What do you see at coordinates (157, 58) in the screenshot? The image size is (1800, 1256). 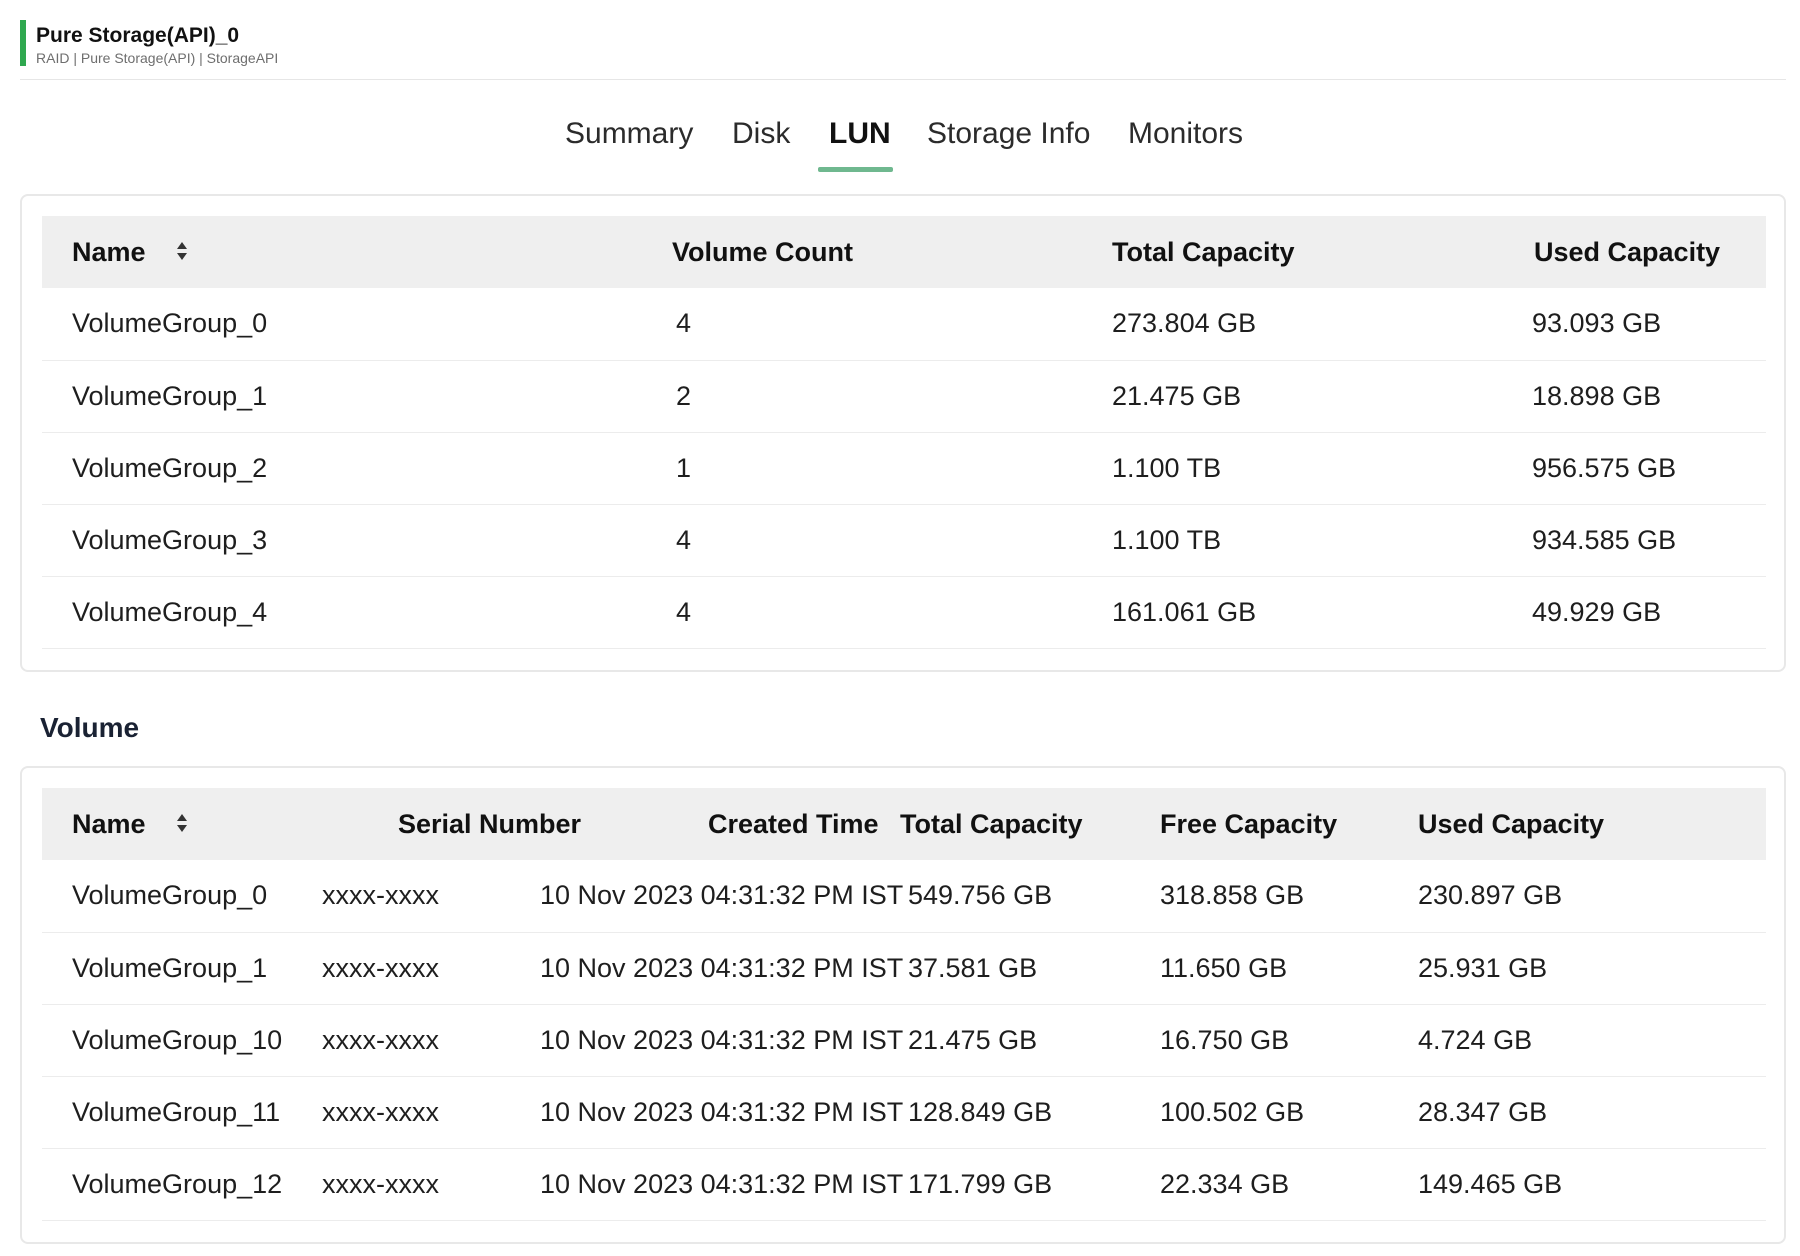 I see `breadcrumb: RAID | Pure Storage(API) | StorageAPI` at bounding box center [157, 58].